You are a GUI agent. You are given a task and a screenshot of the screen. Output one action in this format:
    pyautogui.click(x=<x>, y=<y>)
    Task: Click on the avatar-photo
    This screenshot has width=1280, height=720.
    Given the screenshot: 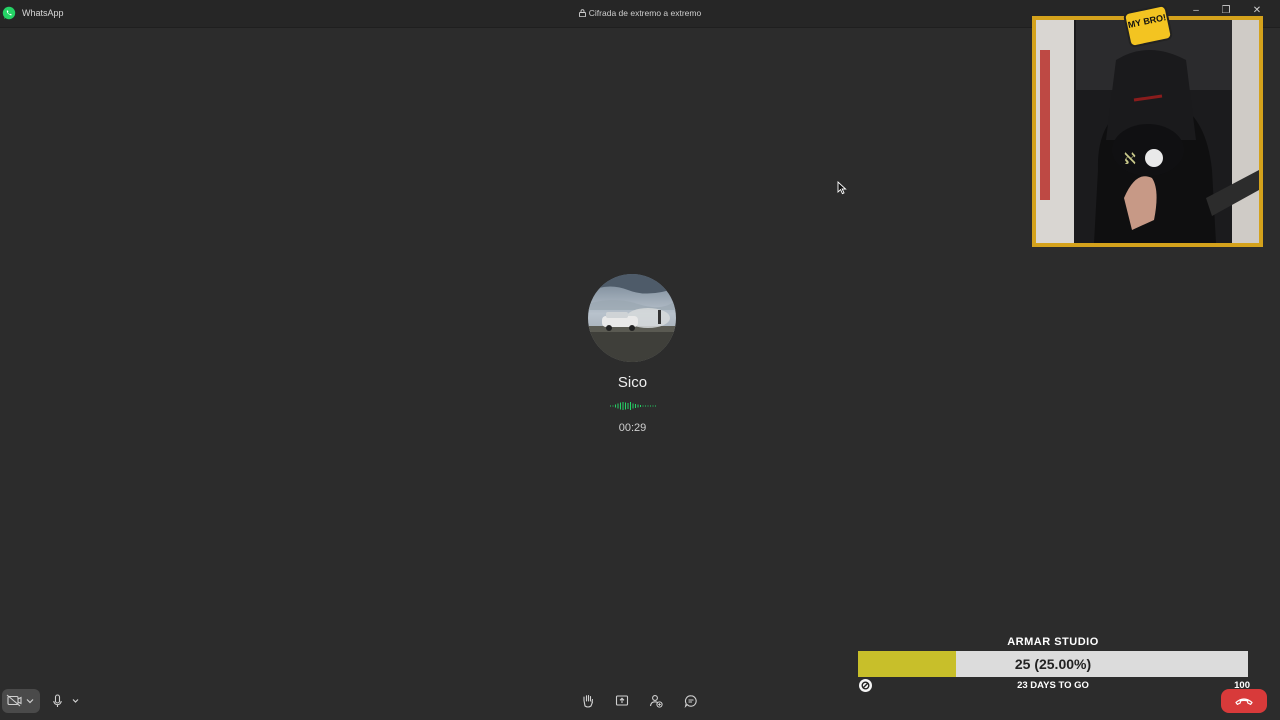 What is the action you would take?
    pyautogui.click(x=632, y=318)
    